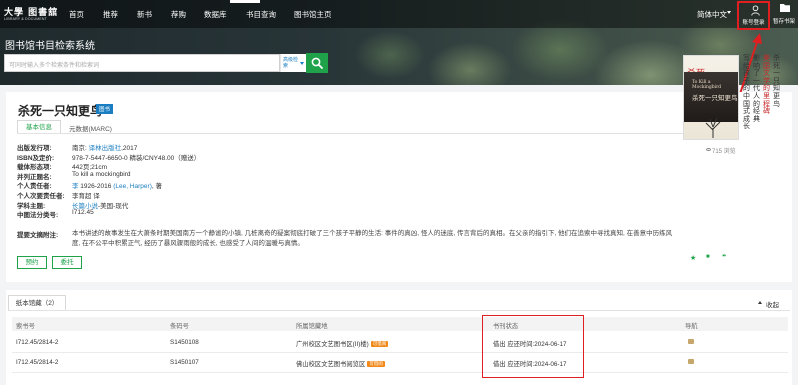 Image resolution: width=798 pixels, height=385 pixels. What do you see at coordinates (766, 85) in the screenshot?
I see `spine-line: 美国文学的里程碑` at bounding box center [766, 85].